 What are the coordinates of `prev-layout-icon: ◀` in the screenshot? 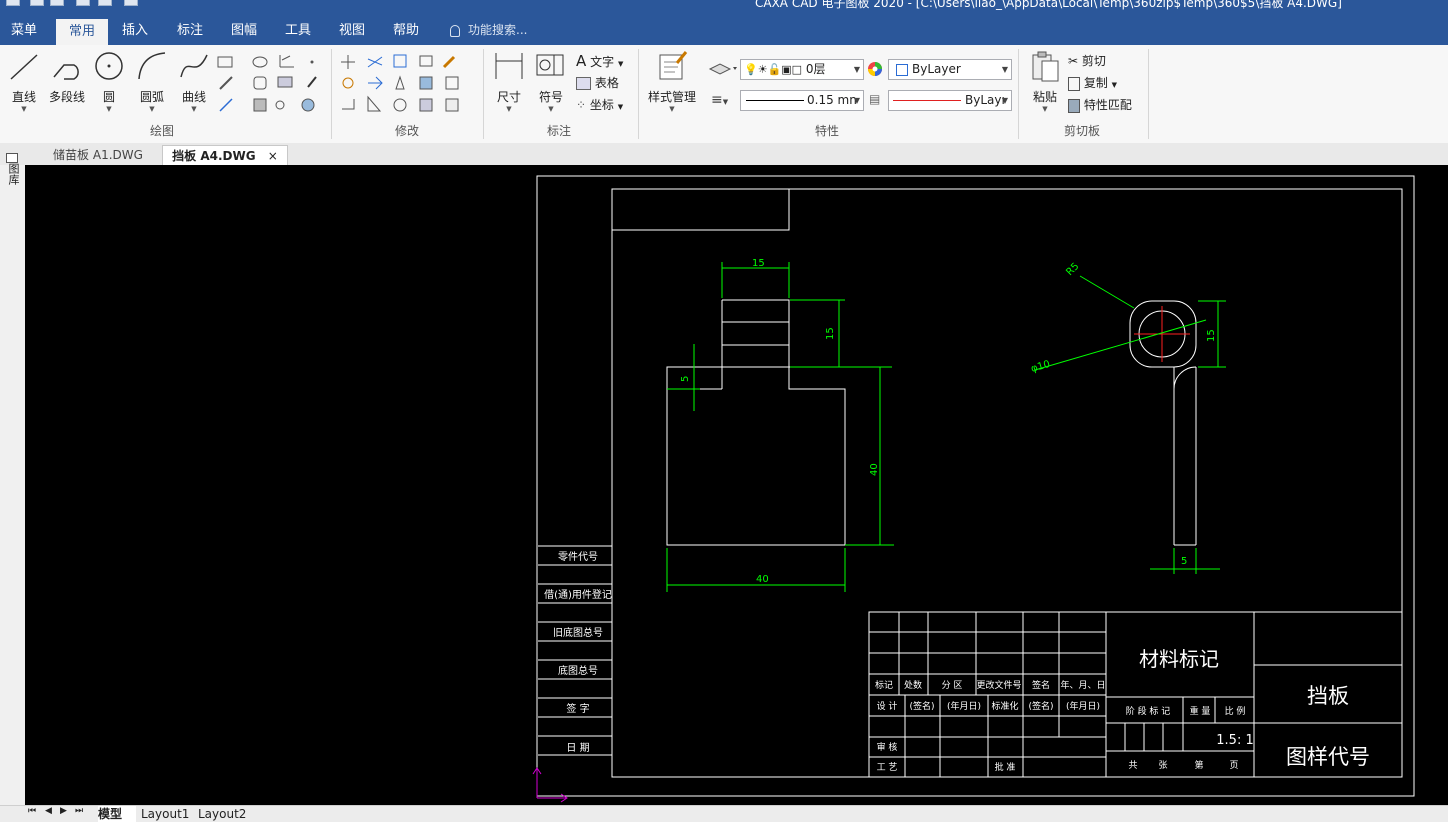 It's located at (48, 811).